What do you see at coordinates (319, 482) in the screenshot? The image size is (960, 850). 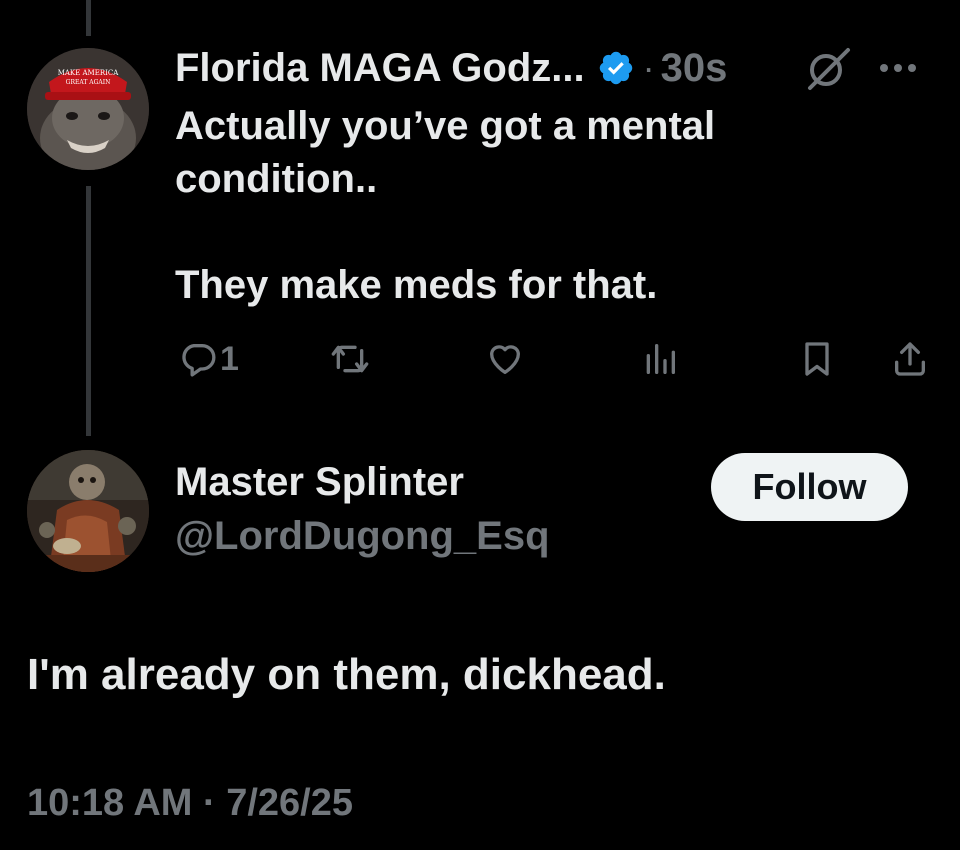 I see `reply-author-name: Master Splinter` at bounding box center [319, 482].